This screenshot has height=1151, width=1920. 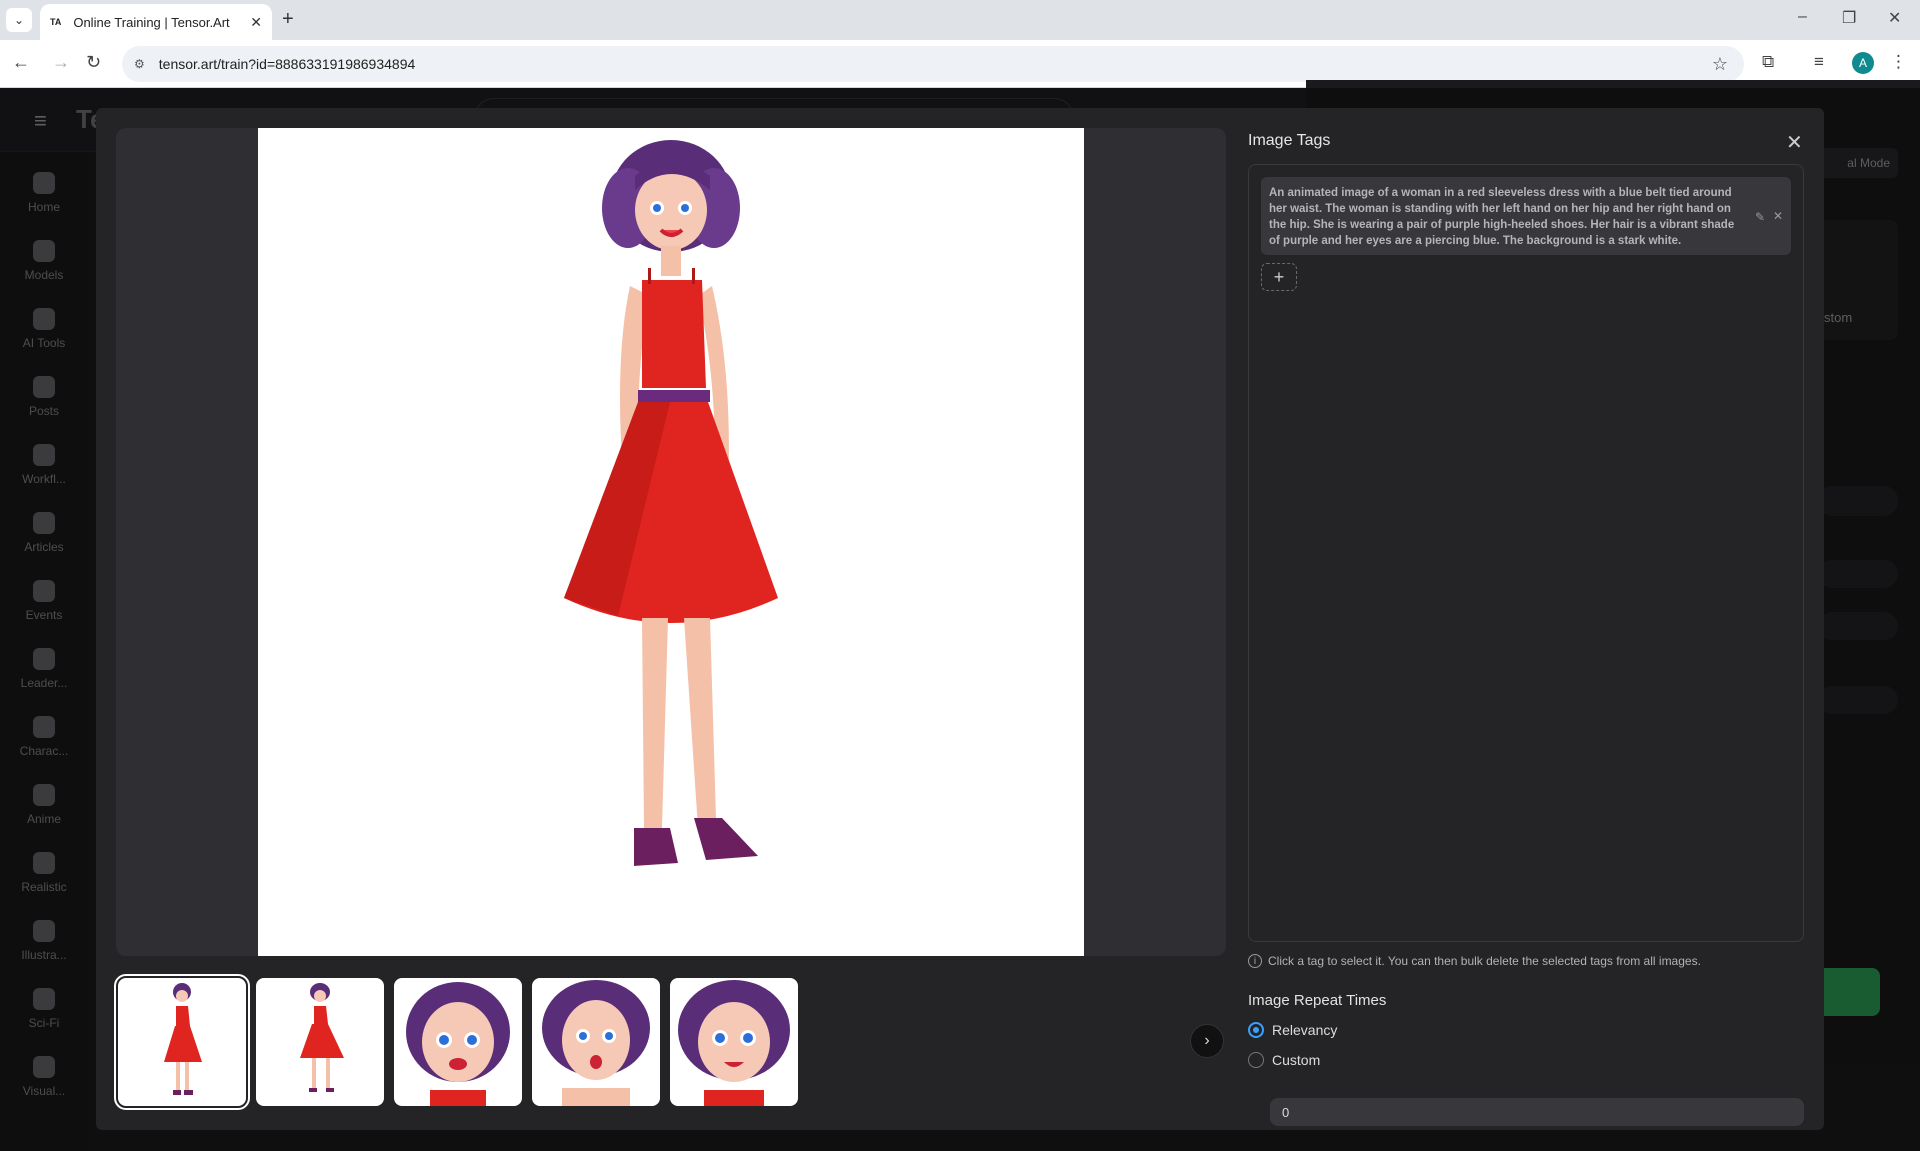 I want to click on window-close-icon: ✕, so click(x=1894, y=18).